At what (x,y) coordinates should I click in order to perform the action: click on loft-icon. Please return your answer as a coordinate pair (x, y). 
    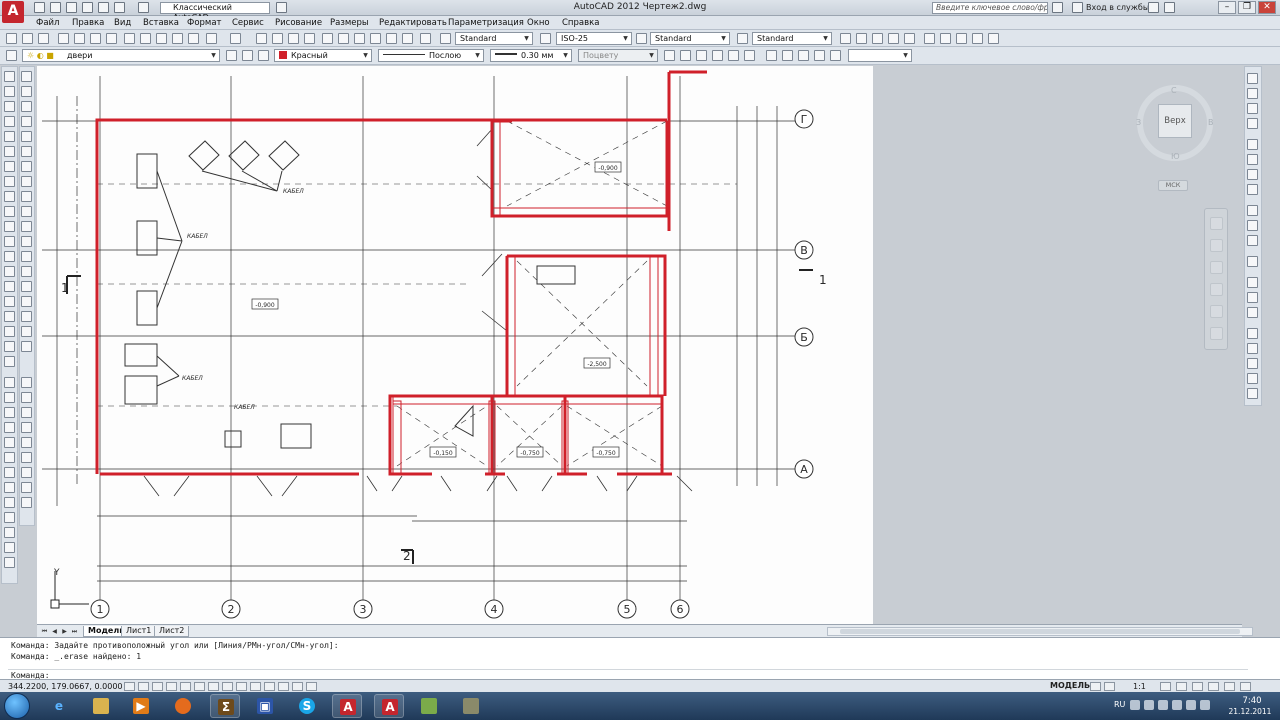
    Looking at the image, I should click on (1252, 189).